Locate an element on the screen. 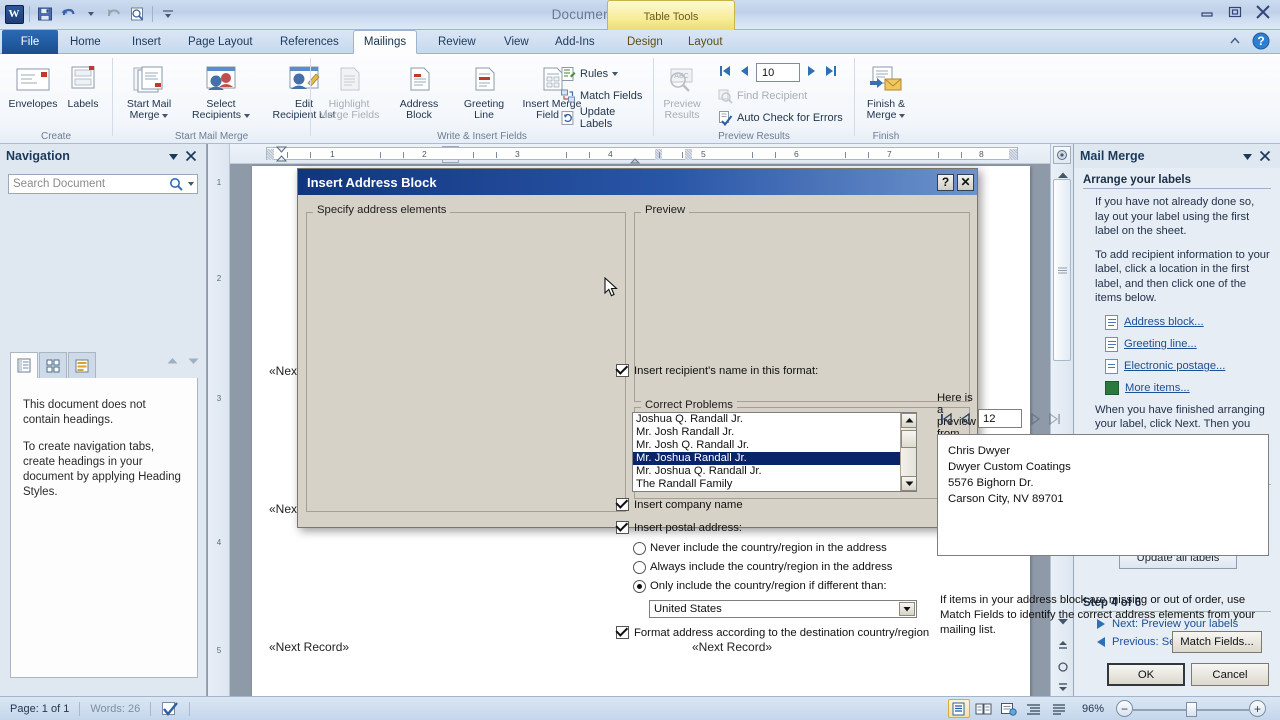 The width and height of the screenshot is (1280, 720). zoom-in-button: + is located at coordinates (1257, 708).